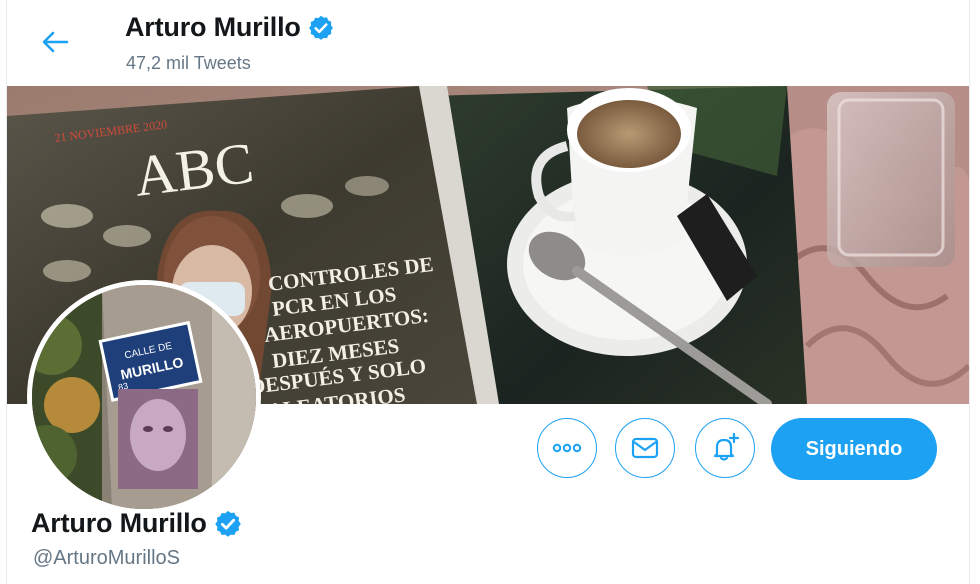  I want to click on message-button, so click(645, 448).